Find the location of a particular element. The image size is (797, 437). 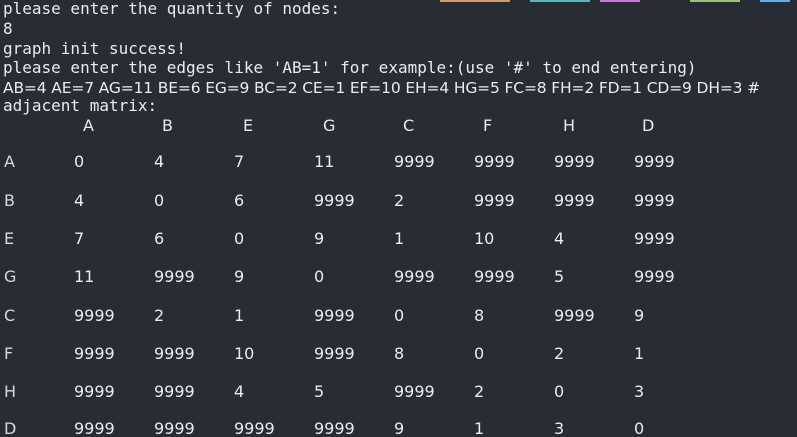

matrix-column-header: D is located at coordinates (648, 125).